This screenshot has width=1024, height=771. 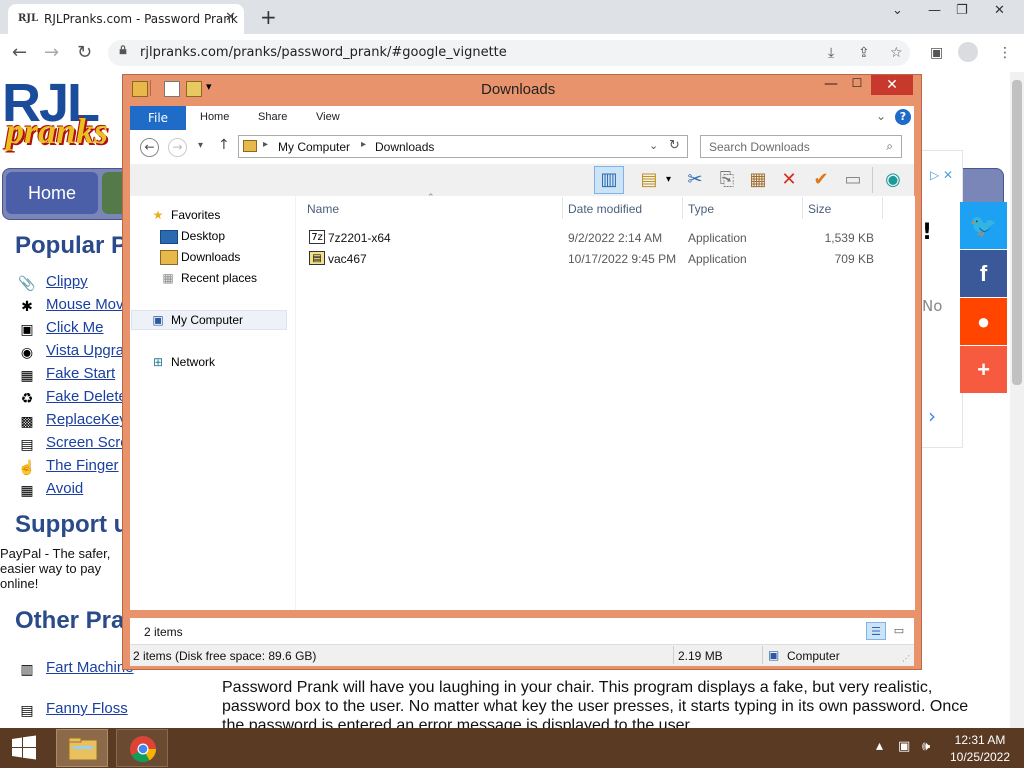 What do you see at coordinates (983, 369) in the screenshot?
I see `share-more-button: +` at bounding box center [983, 369].